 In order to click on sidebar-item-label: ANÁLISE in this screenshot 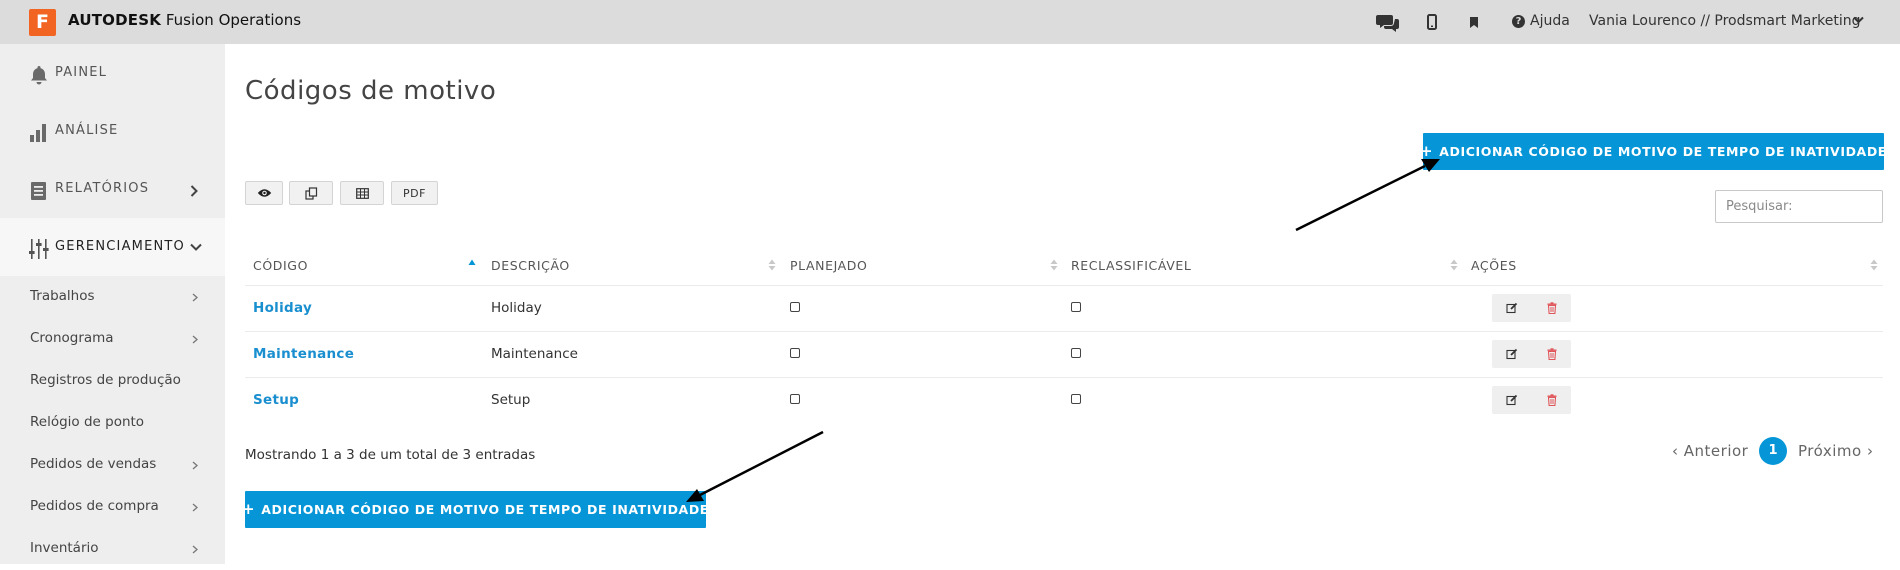, I will do `click(87, 130)`.